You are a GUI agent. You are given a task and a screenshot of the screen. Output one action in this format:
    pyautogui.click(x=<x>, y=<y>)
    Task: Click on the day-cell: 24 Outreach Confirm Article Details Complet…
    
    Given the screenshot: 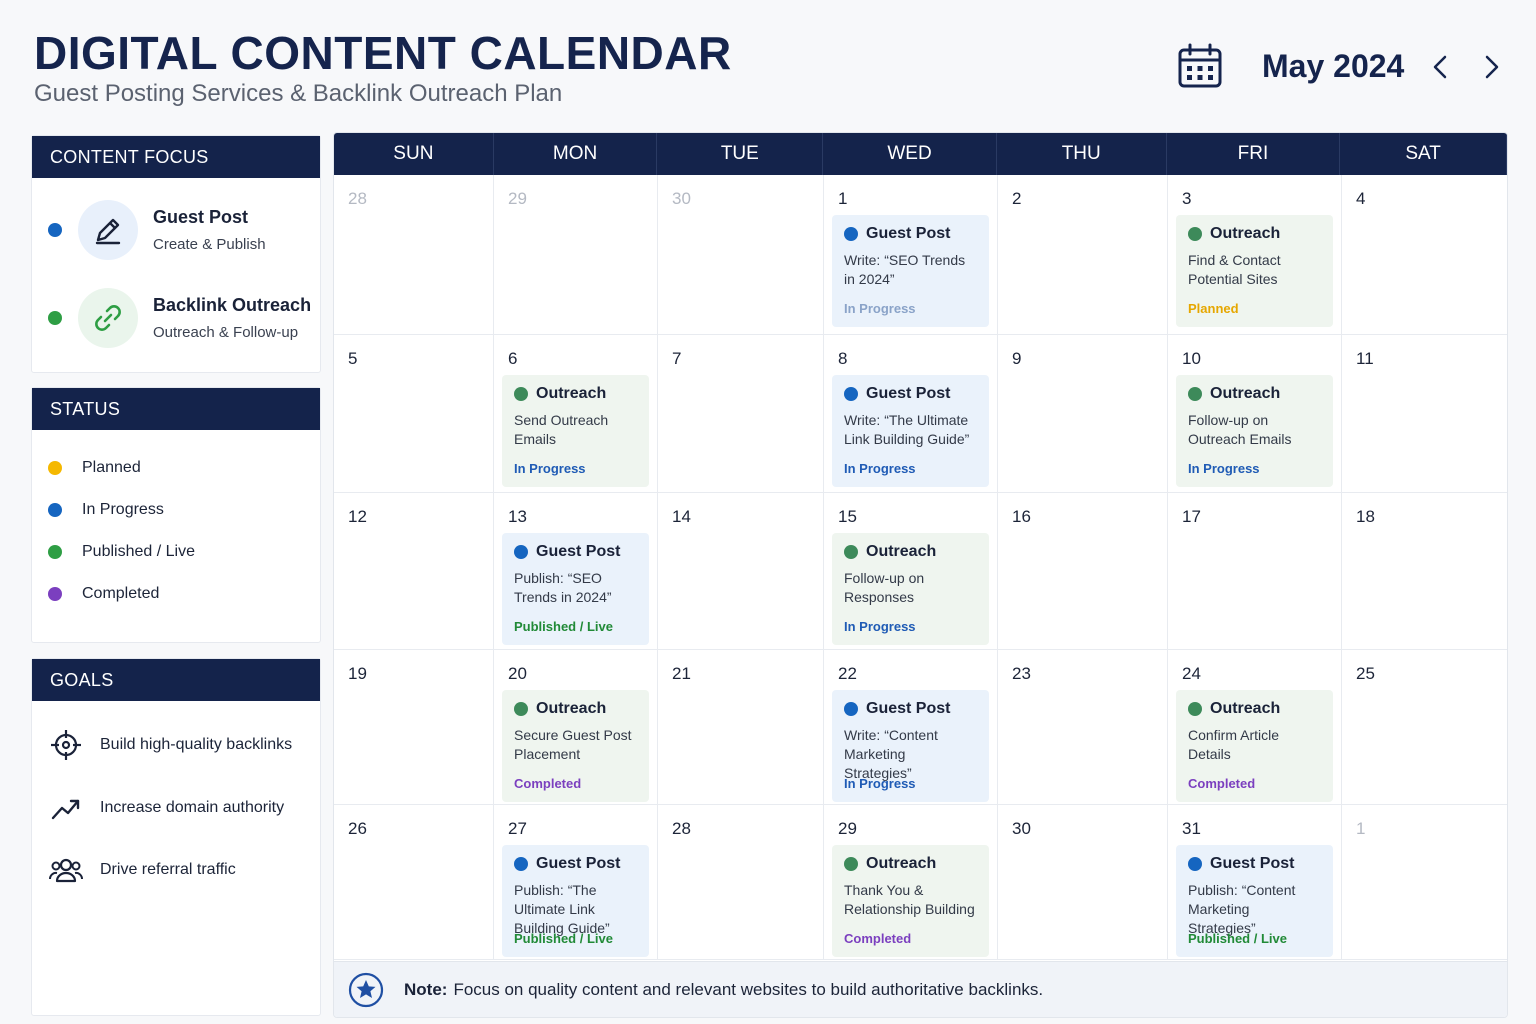 What is the action you would take?
    pyautogui.click(x=1255, y=727)
    